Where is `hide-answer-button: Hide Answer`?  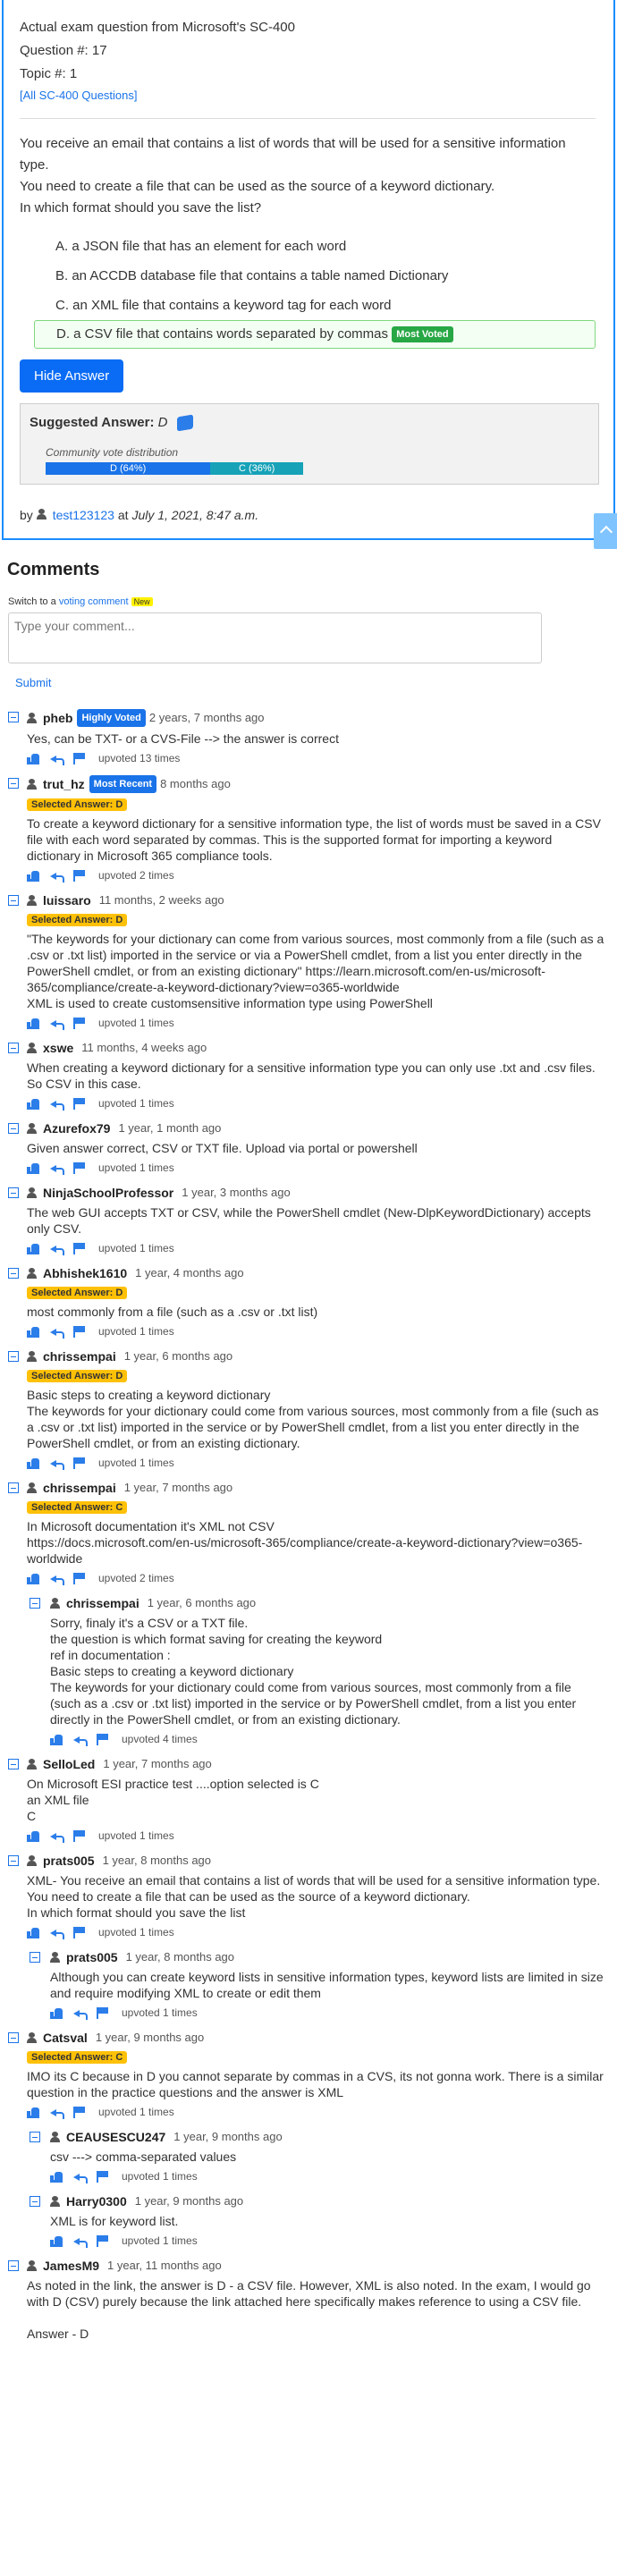 hide-answer-button: Hide Answer is located at coordinates (72, 376).